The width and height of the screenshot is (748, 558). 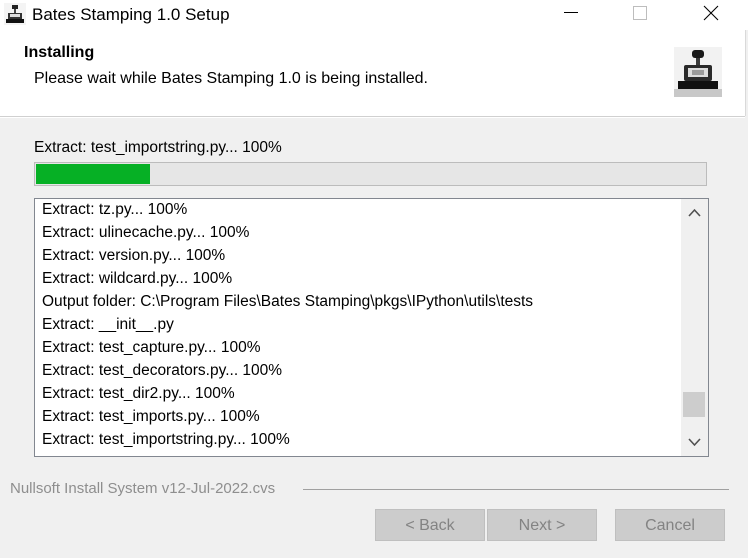 I want to click on scroll-down-icon, so click(x=694, y=442).